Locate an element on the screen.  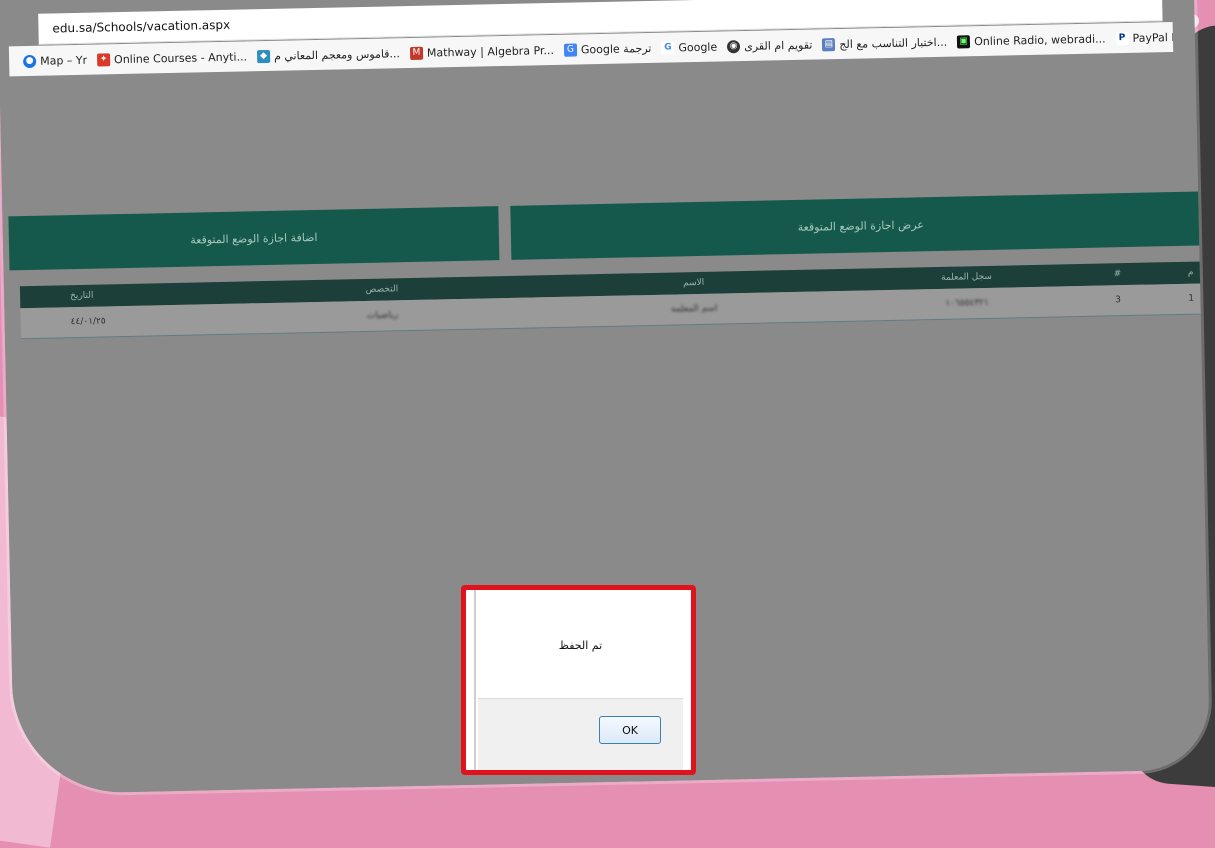
bookmark-google: G Google is located at coordinates (689, 47).